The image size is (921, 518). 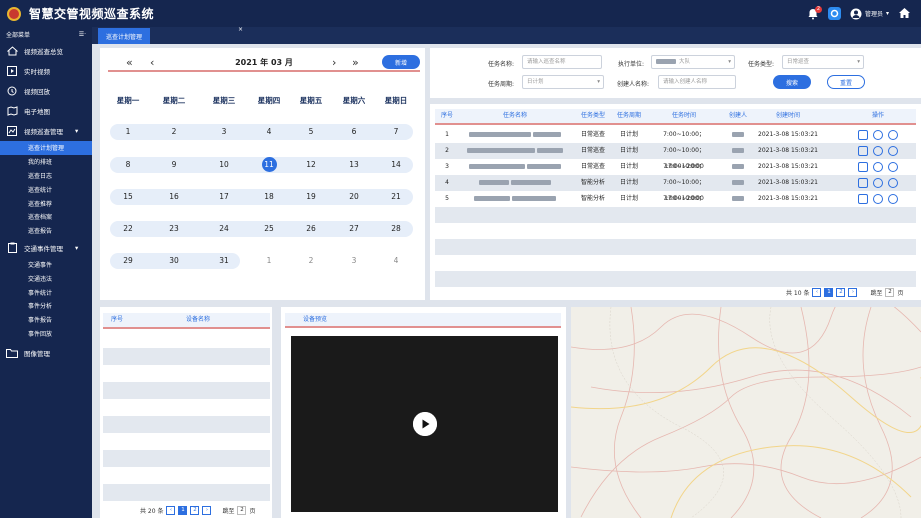 What do you see at coordinates (224, 229) in the screenshot?
I see `calendar-day: 24` at bounding box center [224, 229].